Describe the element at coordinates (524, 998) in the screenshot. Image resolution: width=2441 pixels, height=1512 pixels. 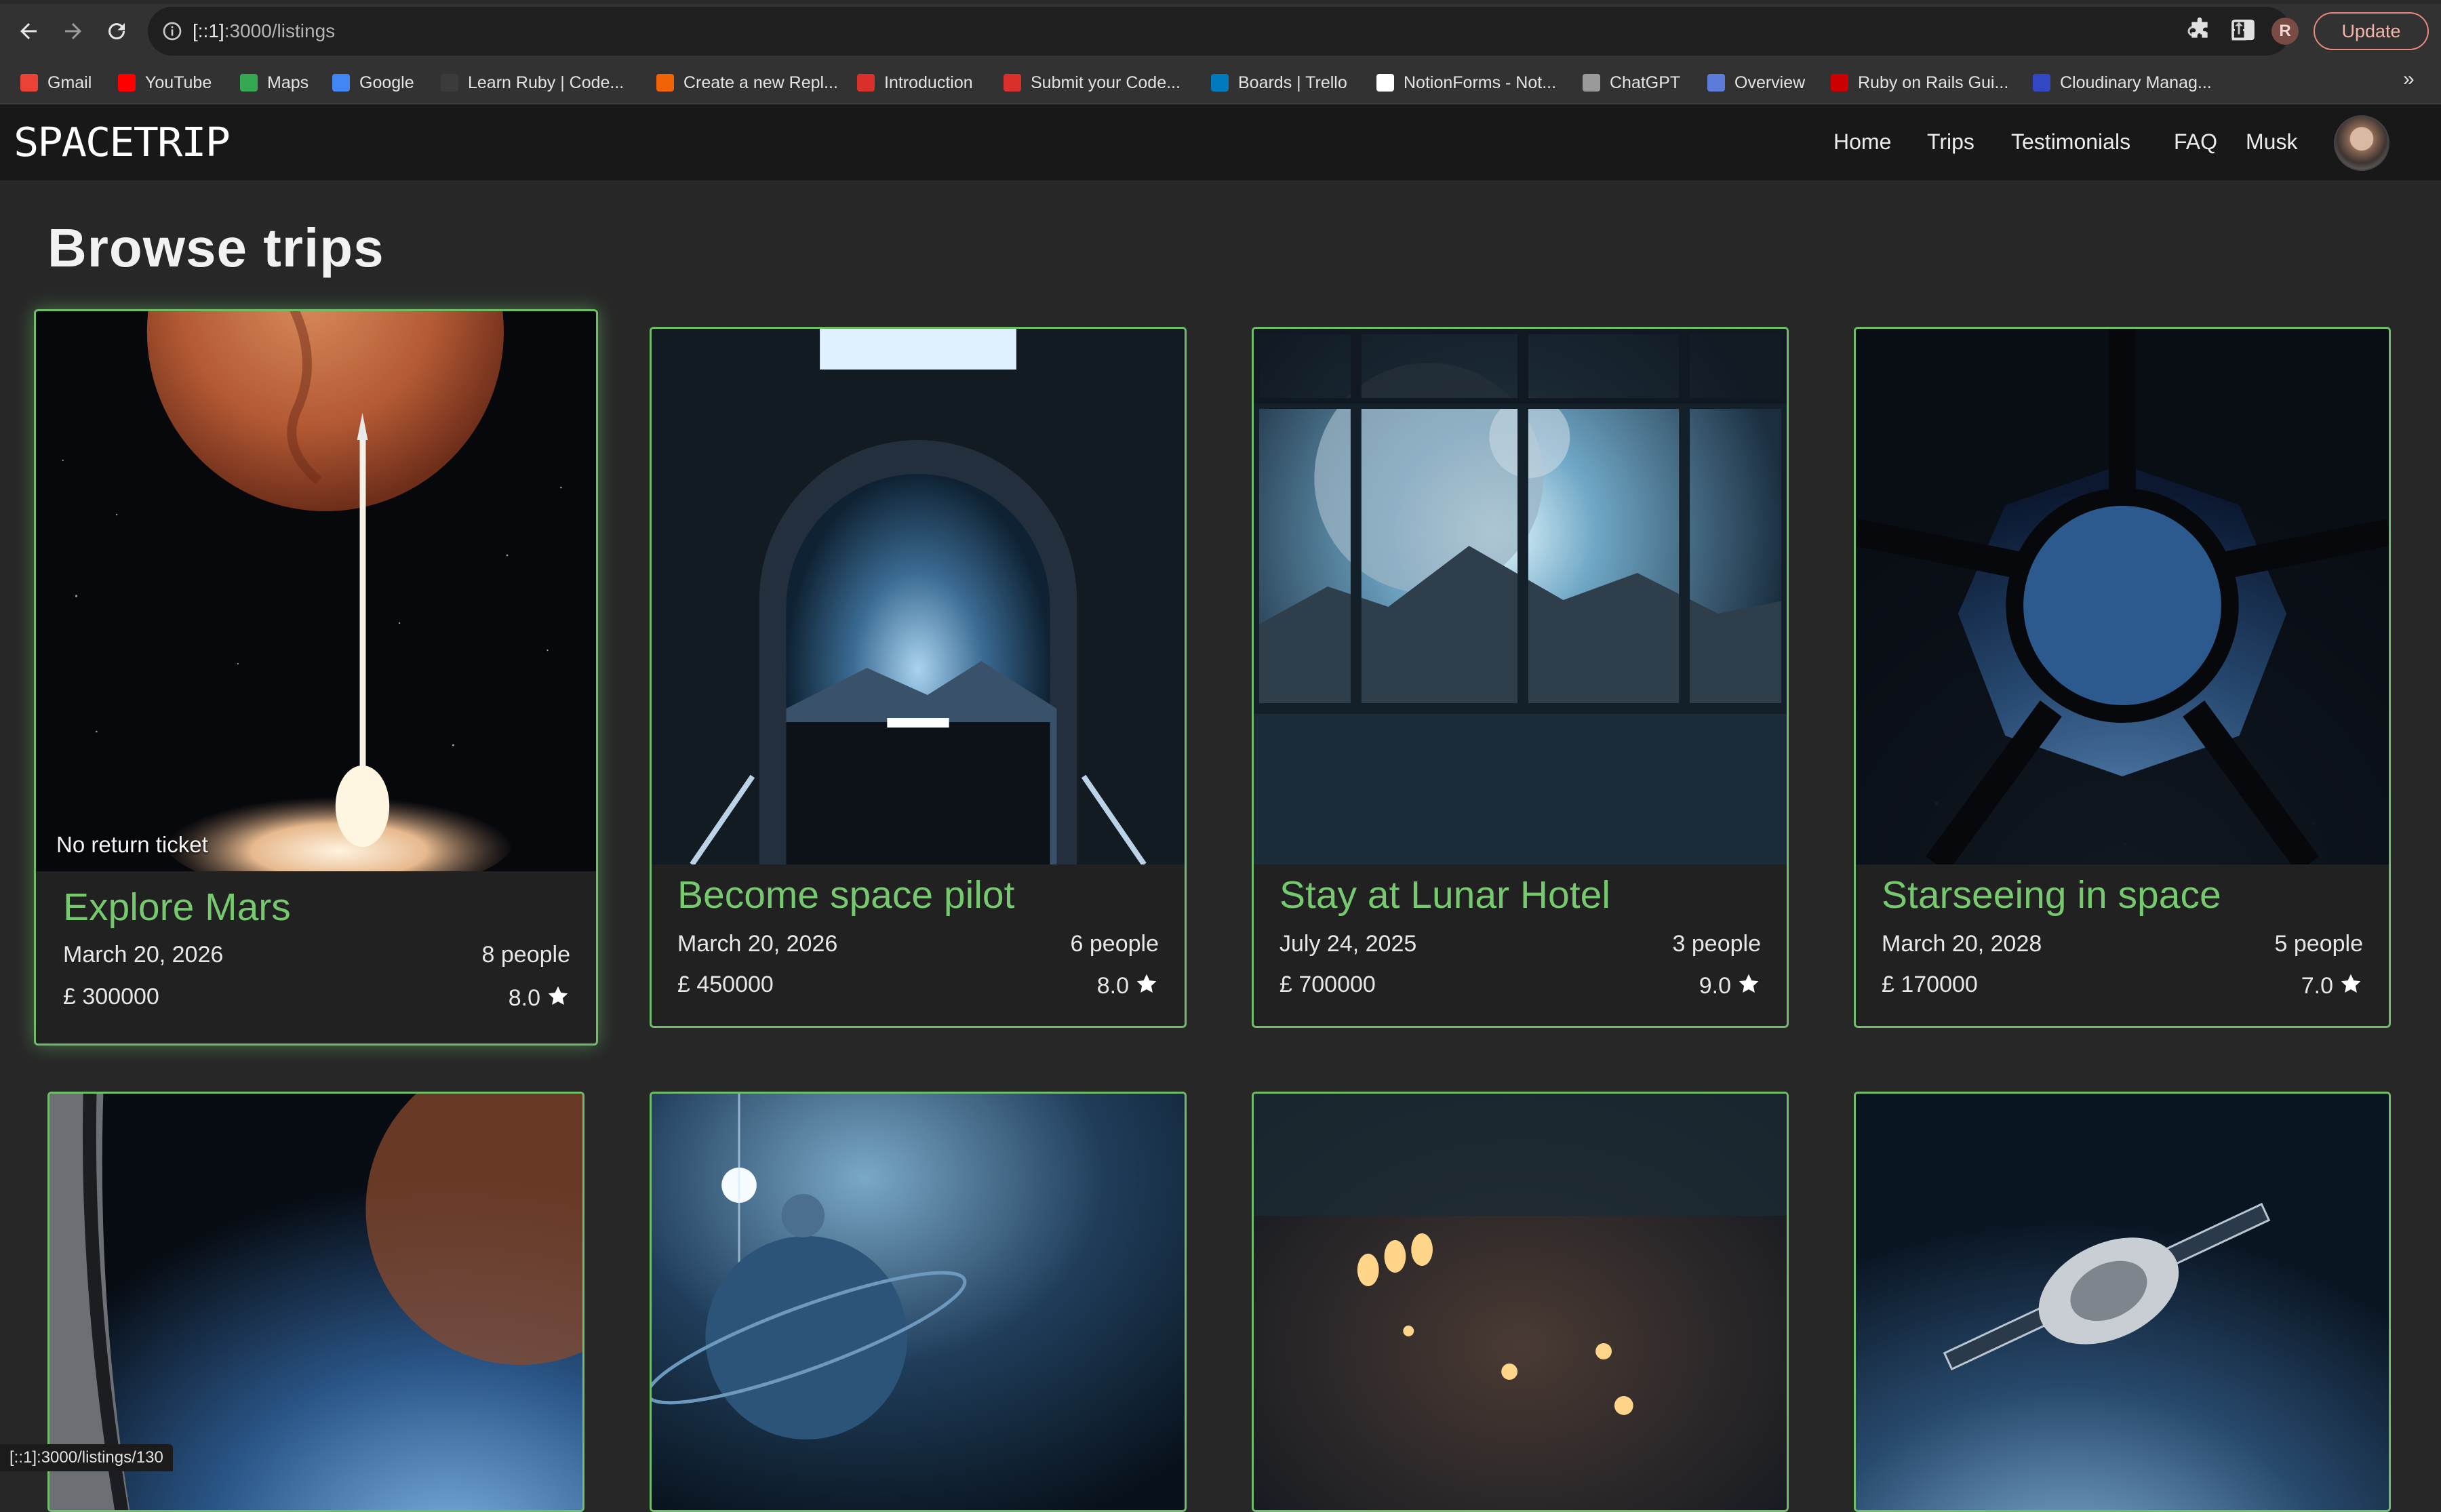
I see `listing-rating-value: 8.0` at that location.